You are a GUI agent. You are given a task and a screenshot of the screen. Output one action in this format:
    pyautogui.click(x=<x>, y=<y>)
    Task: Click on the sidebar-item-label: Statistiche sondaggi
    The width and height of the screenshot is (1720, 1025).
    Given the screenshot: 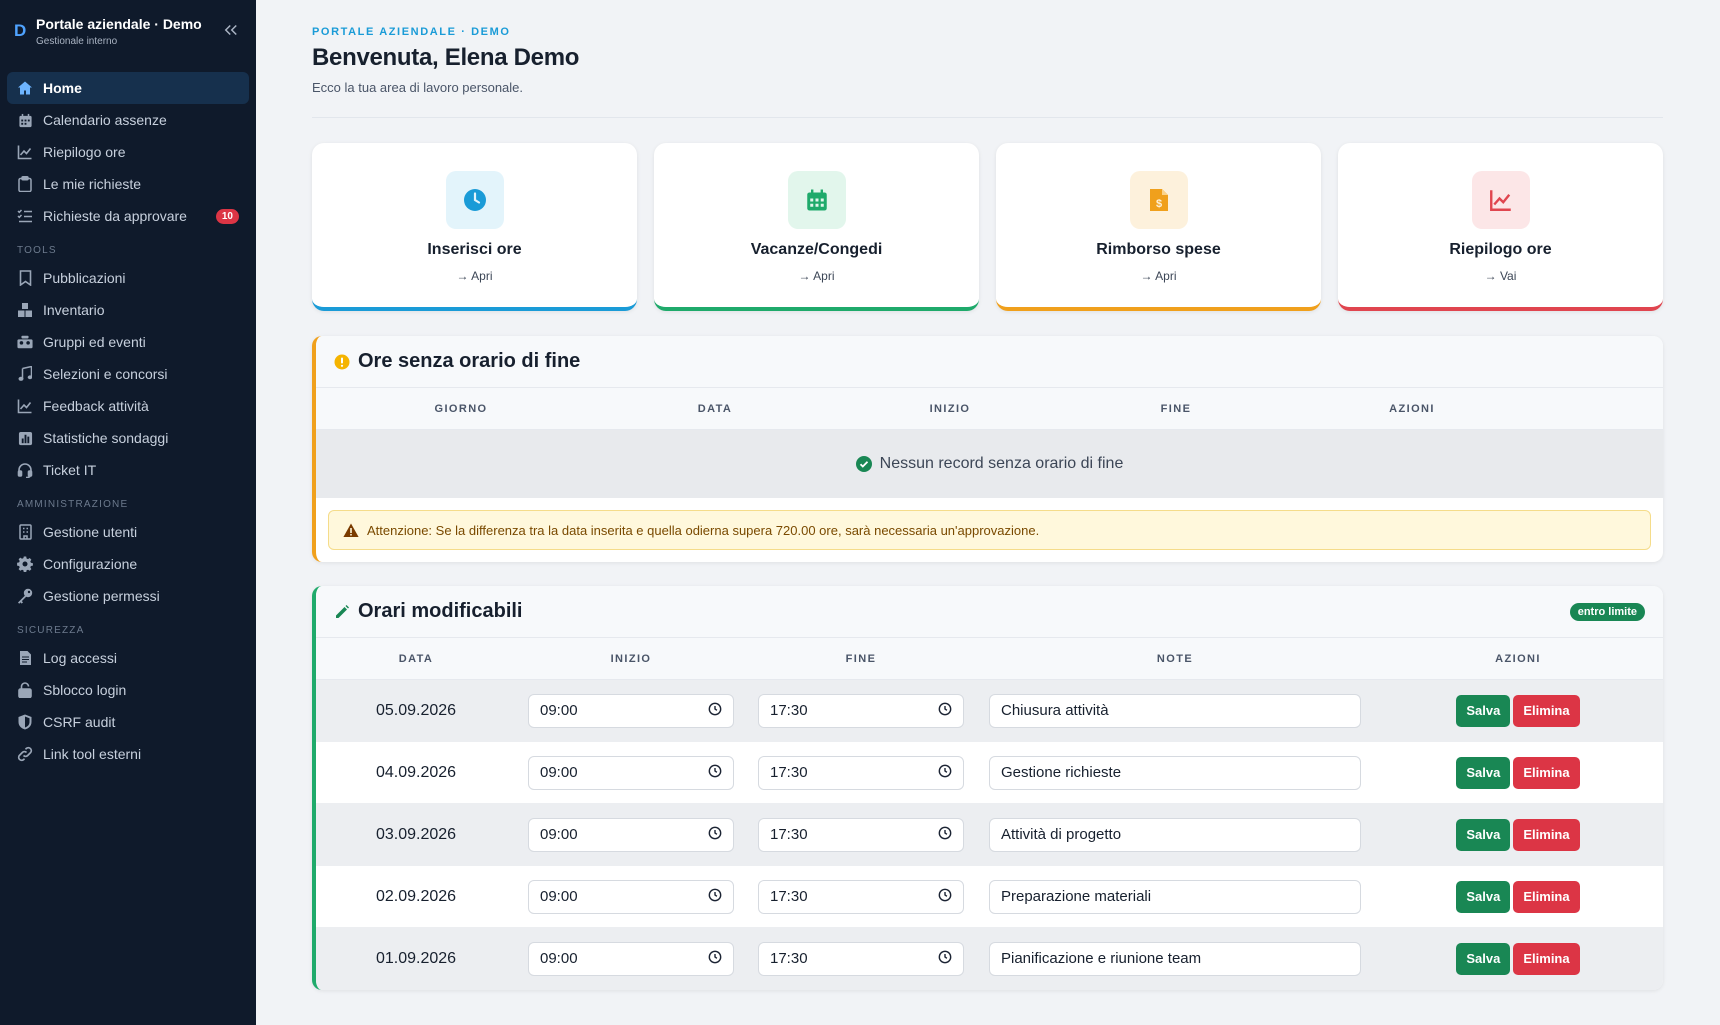 What is the action you would take?
    pyautogui.click(x=106, y=438)
    